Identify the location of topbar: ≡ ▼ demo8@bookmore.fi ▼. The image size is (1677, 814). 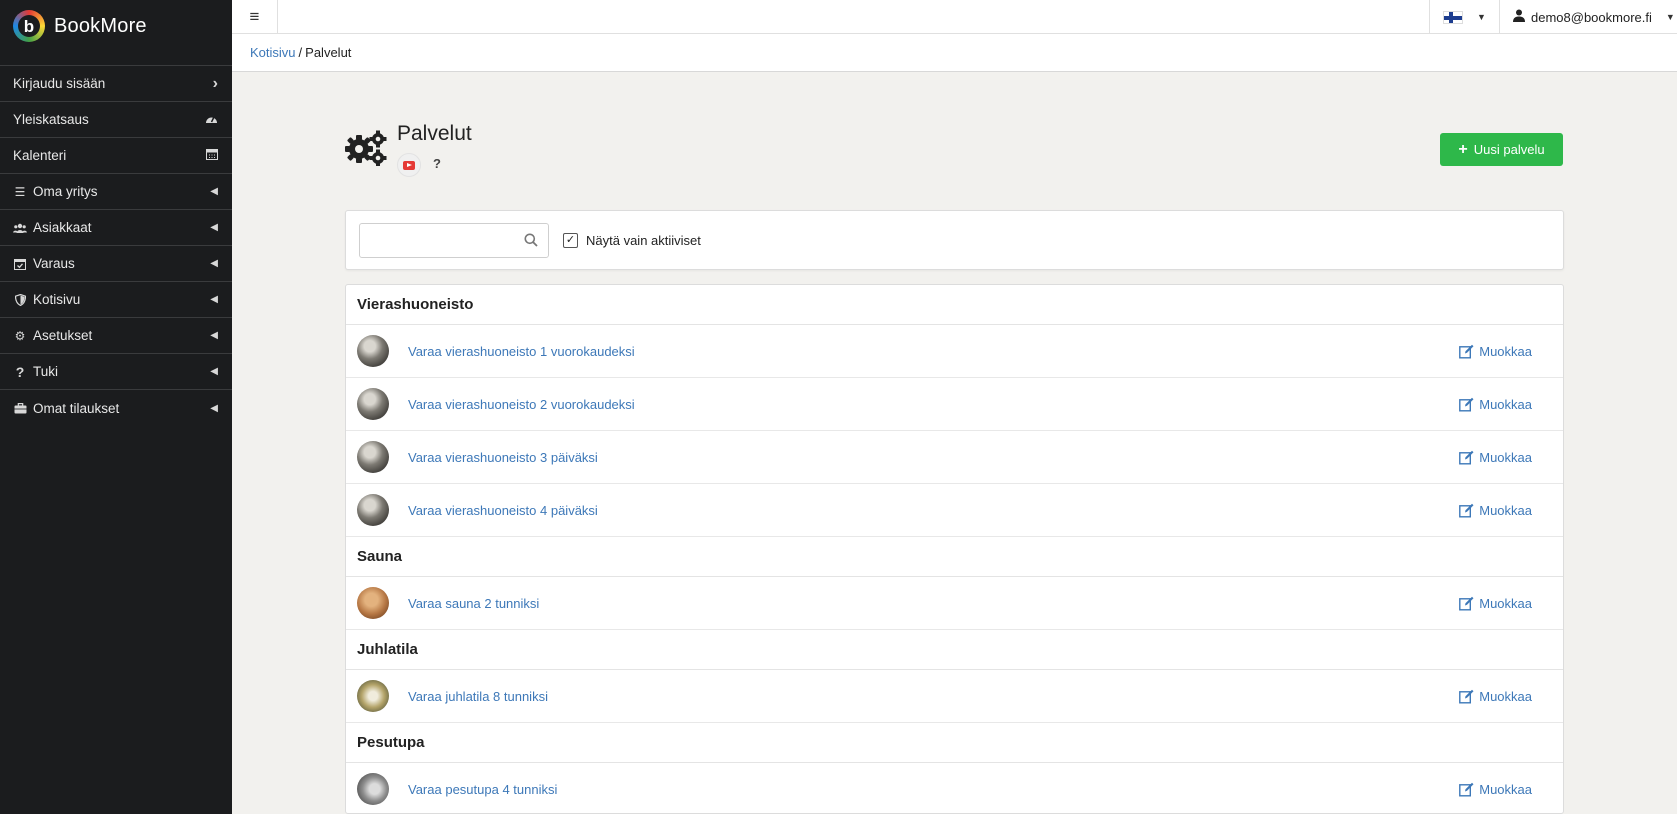
(954, 17).